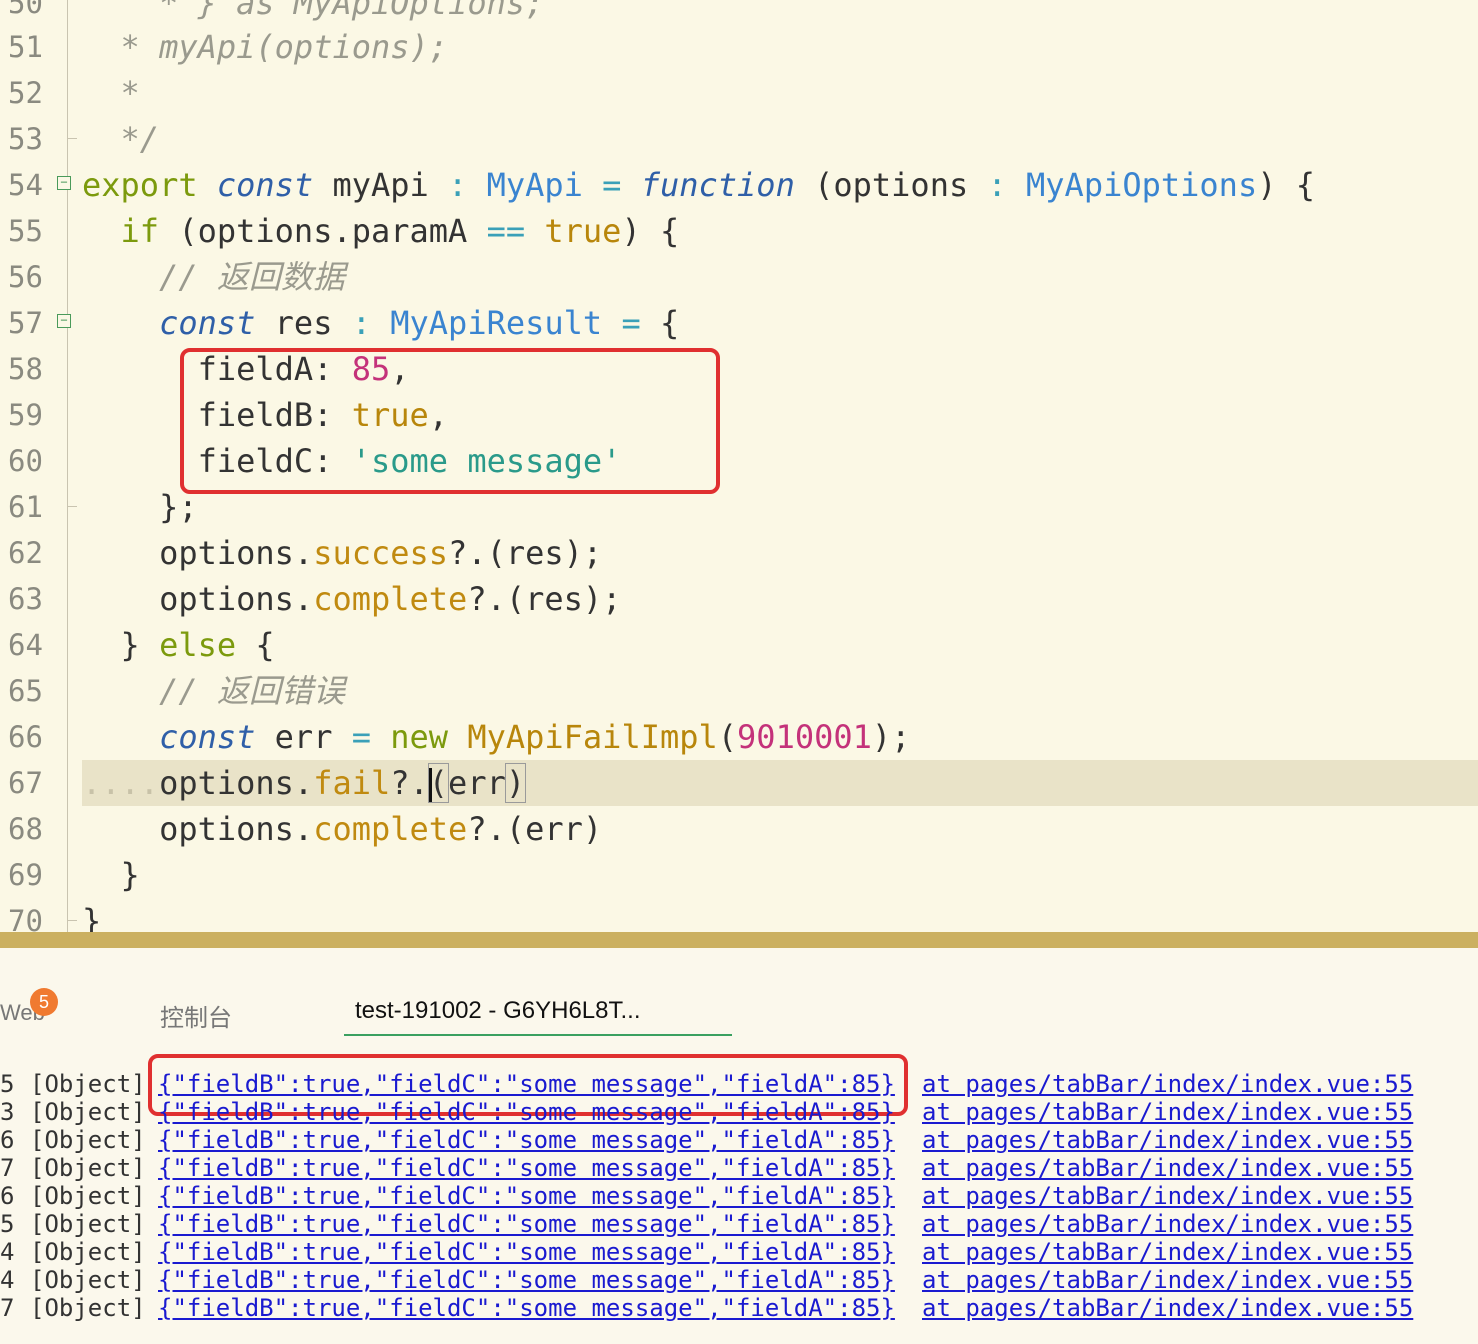 This screenshot has height=1344, width=1478. Describe the element at coordinates (72, 138) in the screenshot. I see `fold-end-marker` at that location.